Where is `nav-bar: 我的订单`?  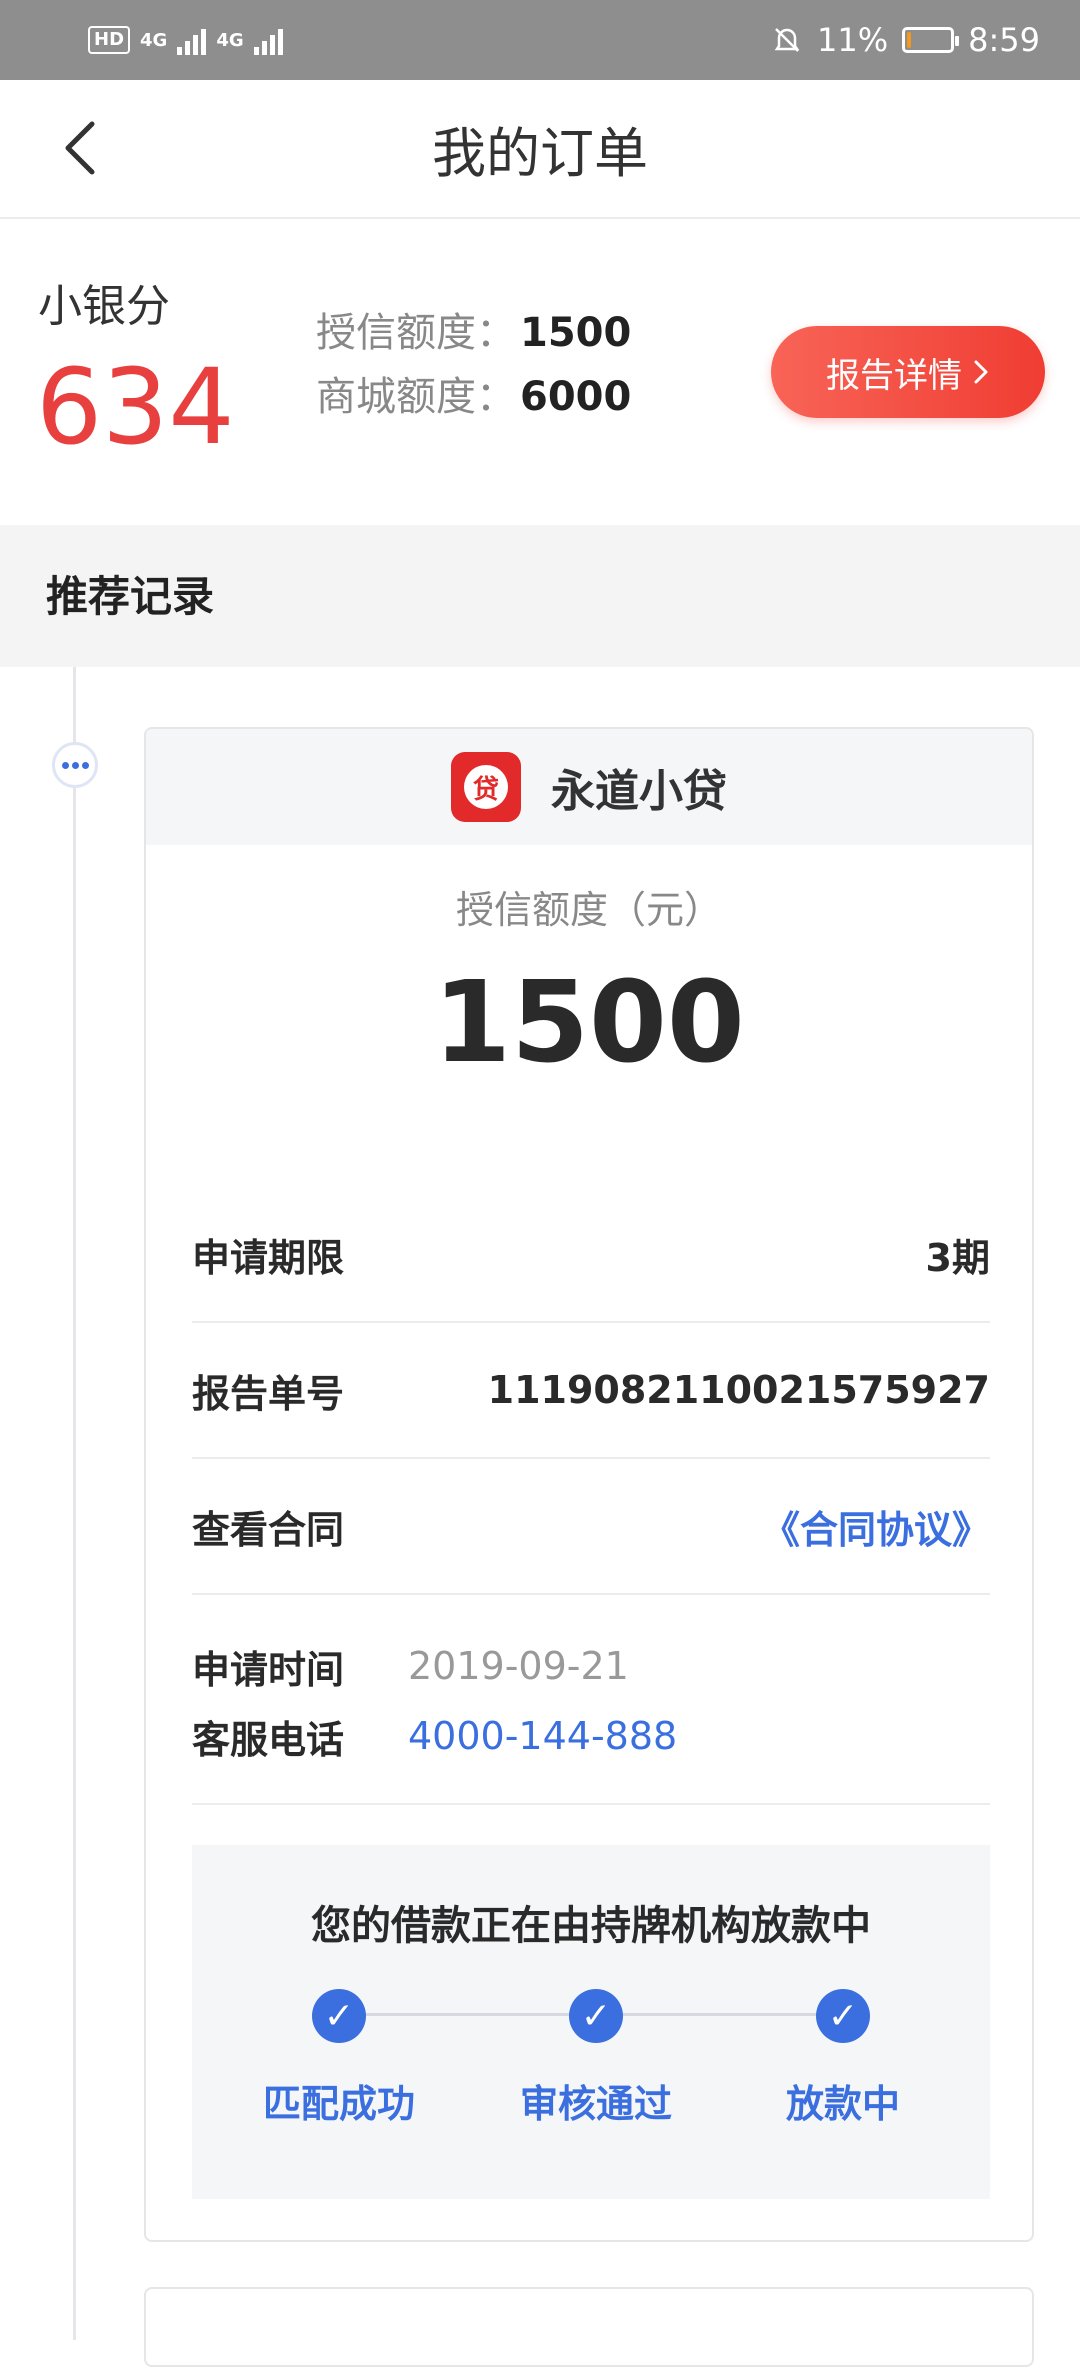 nav-bar: 我的订单 is located at coordinates (540, 149).